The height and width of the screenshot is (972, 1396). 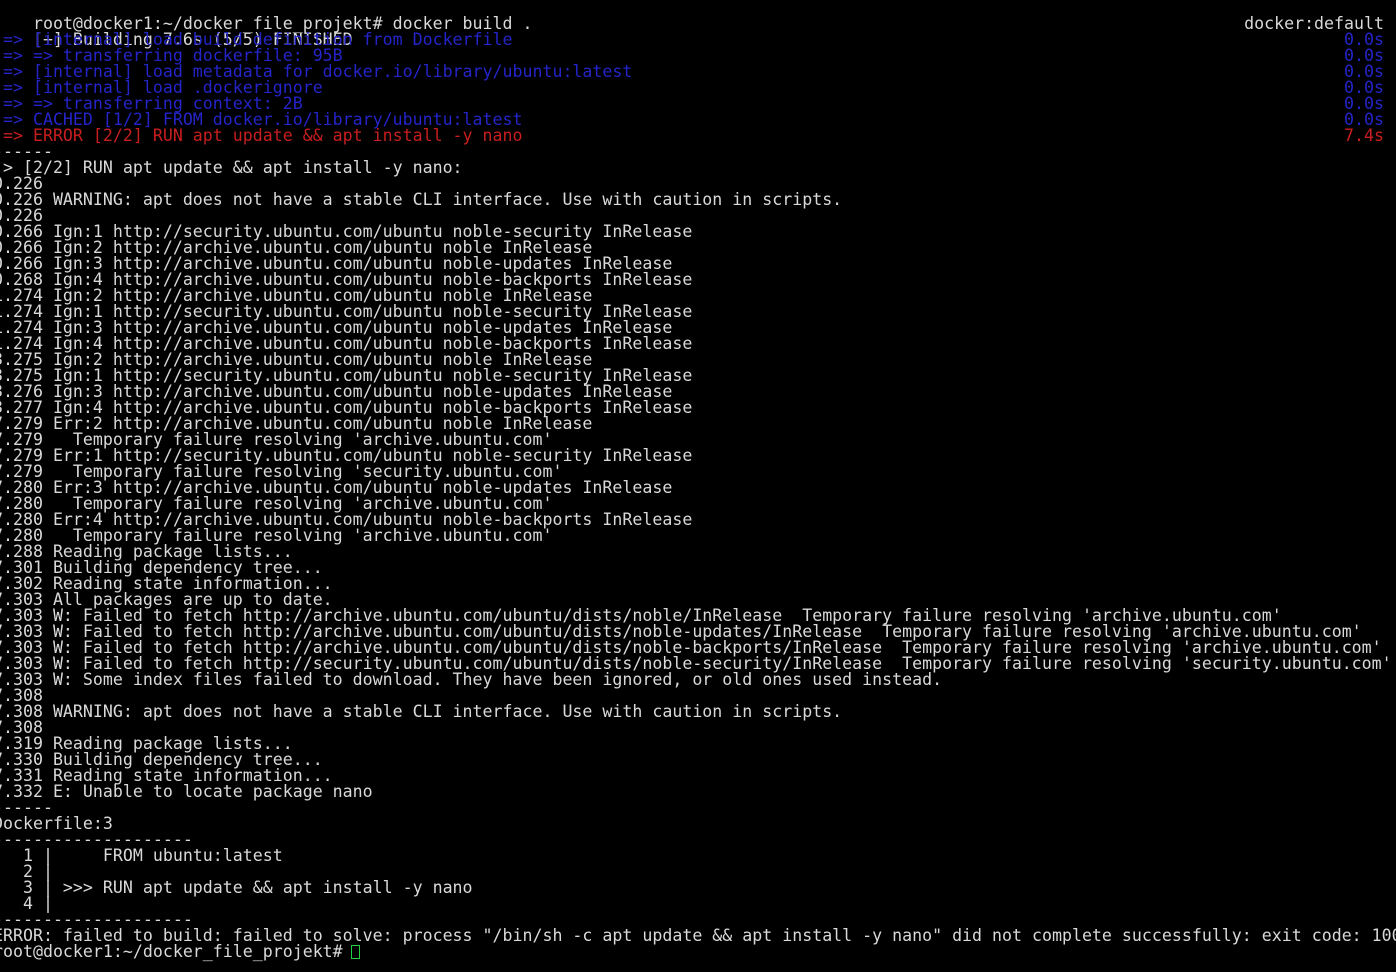 I want to click on log-line: ------, so click(x=26, y=807).